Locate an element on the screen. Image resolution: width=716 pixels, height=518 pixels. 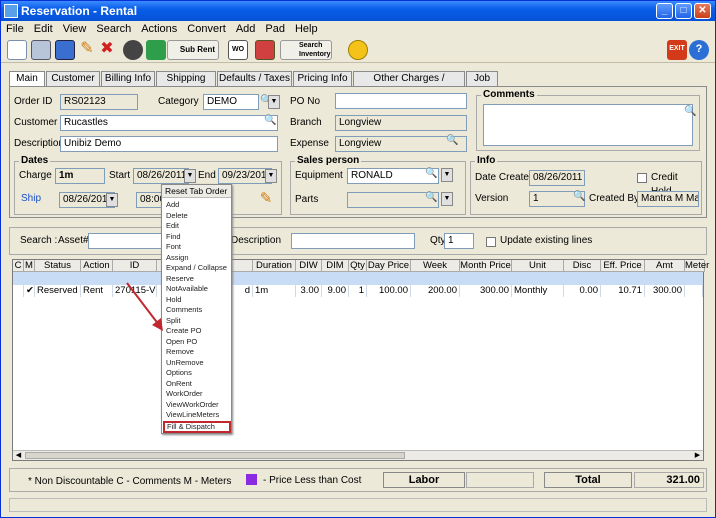
exit-button: EXIT is located at coordinates (677, 50).